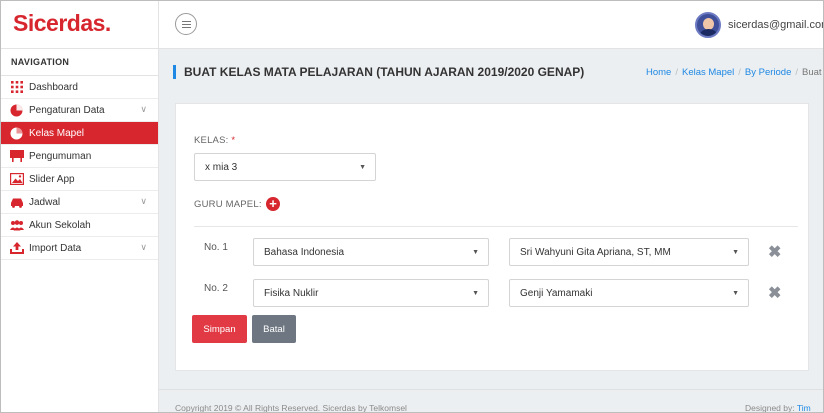 This screenshot has height=413, width=824. What do you see at coordinates (371, 293) in the screenshot?
I see `mapel-select-2: Fisika Nuklir ▼` at bounding box center [371, 293].